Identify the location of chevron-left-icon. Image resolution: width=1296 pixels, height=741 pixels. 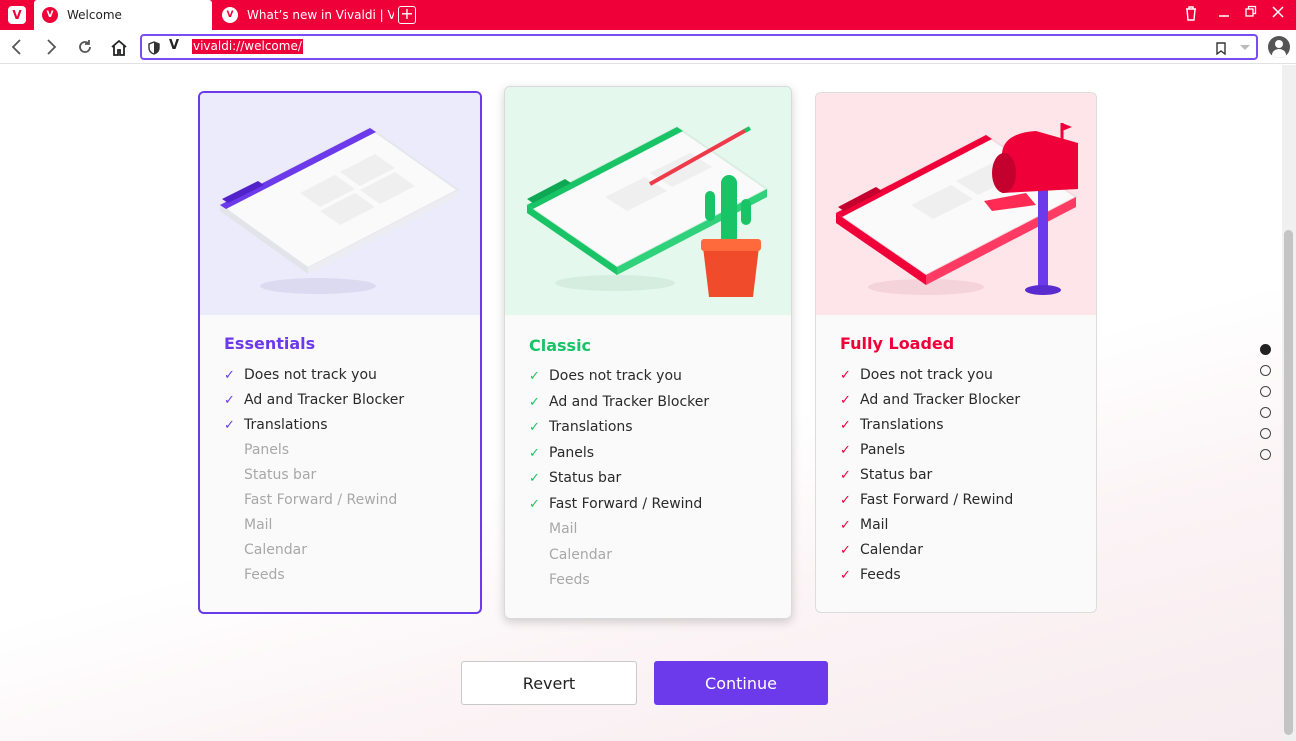
(16, 47).